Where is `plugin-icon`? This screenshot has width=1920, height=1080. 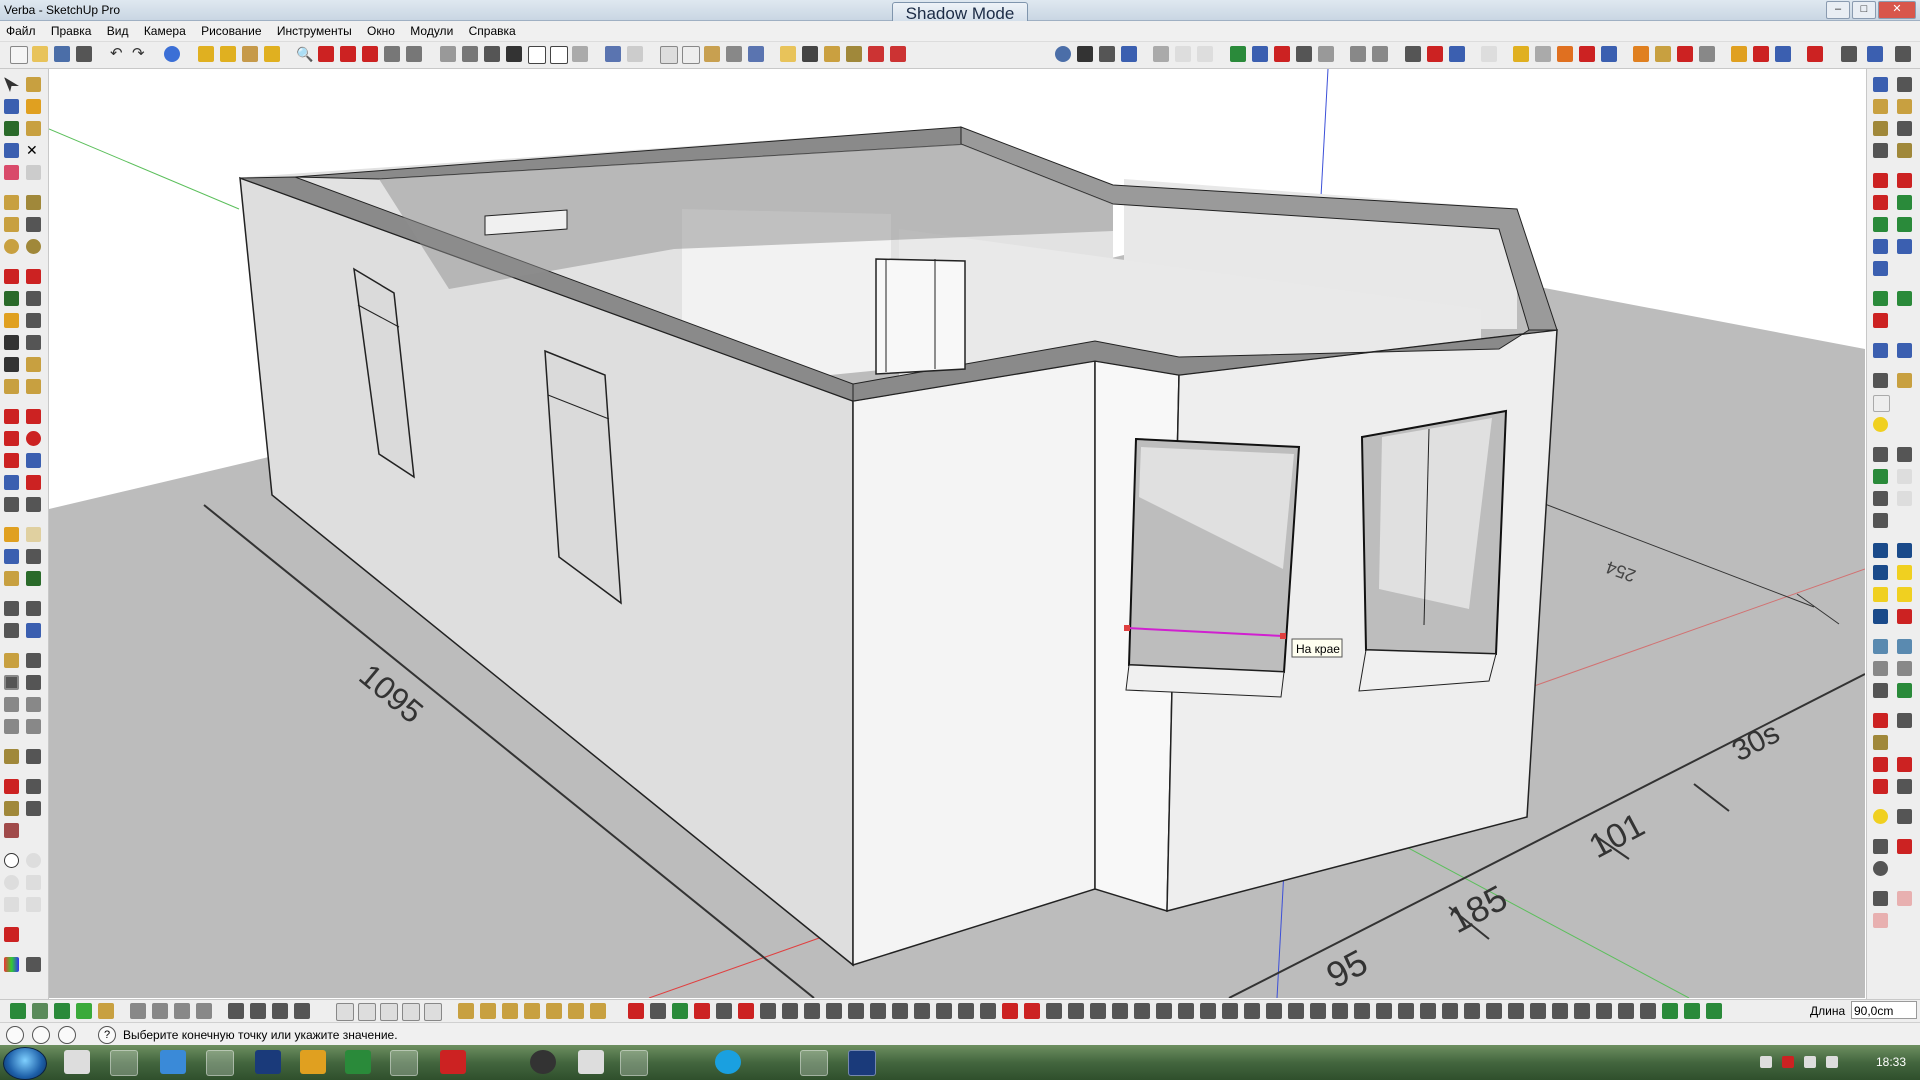
plugin-icon is located at coordinates (1663, 54).